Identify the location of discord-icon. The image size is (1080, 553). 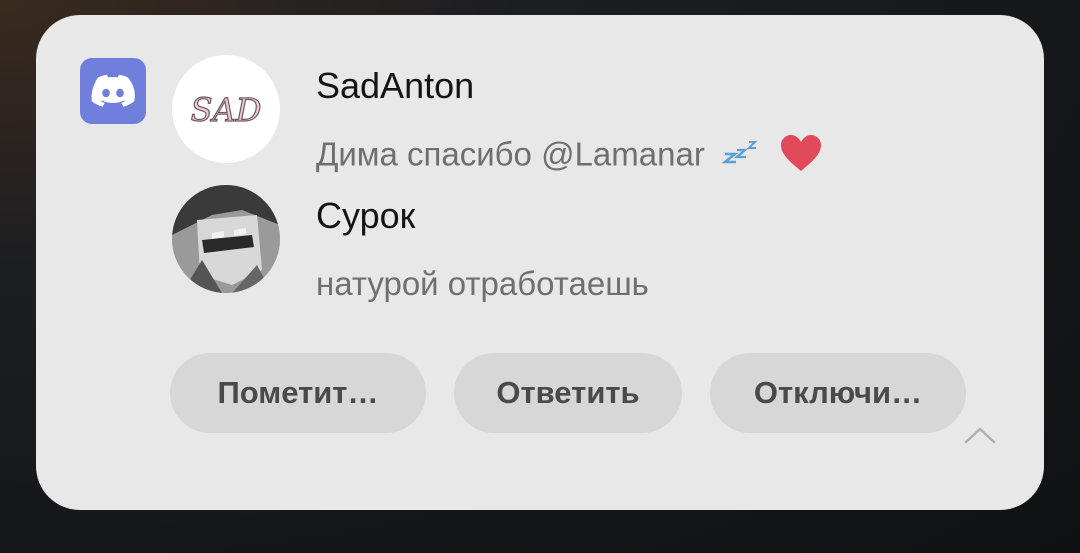
(113, 91).